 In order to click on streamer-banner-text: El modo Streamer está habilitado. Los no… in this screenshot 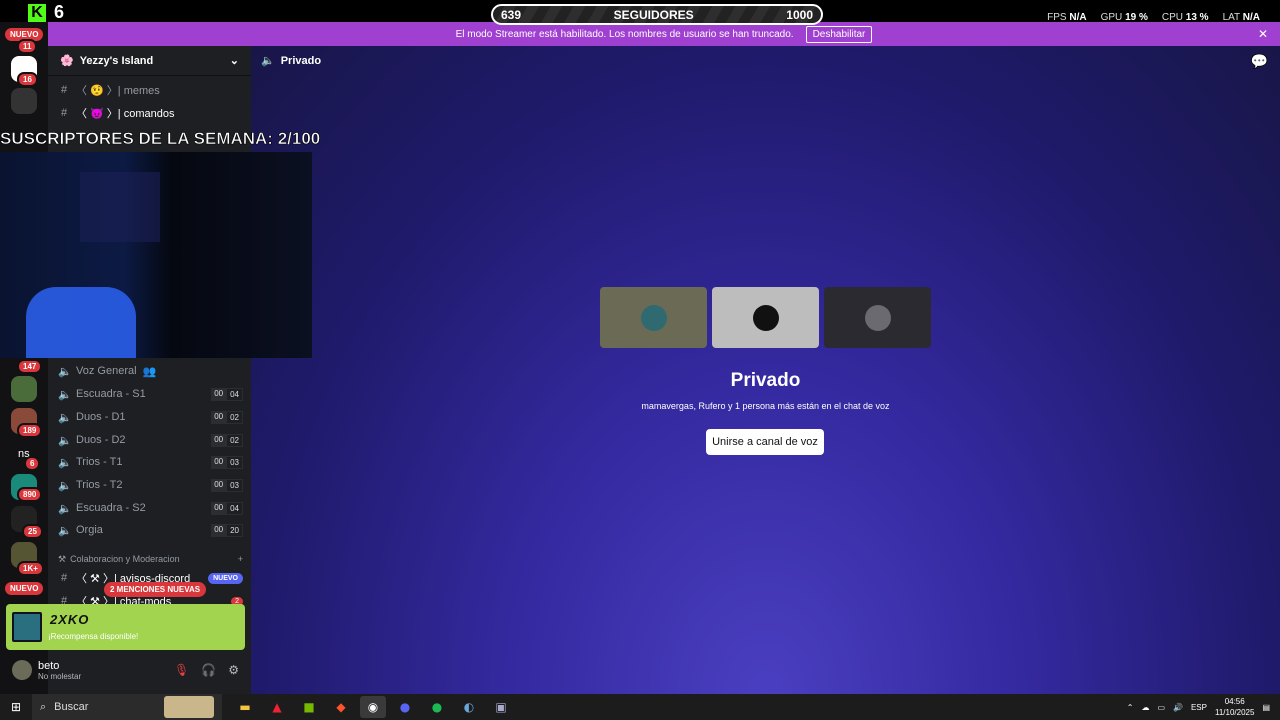, I will do `click(624, 34)`.